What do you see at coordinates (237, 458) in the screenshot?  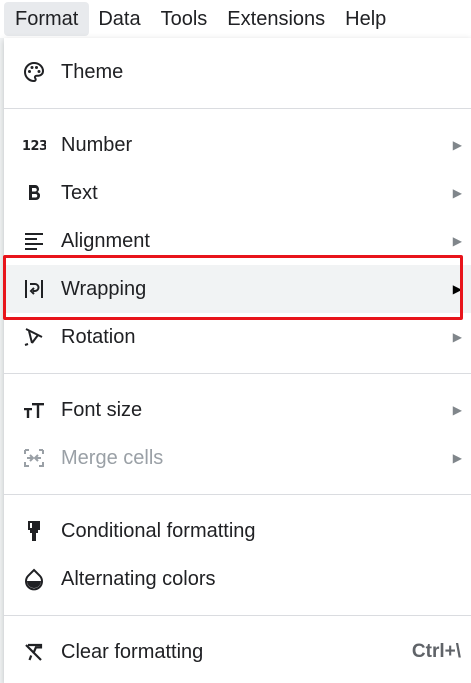 I see `menu-item-merge-cells: Merge cells ▶` at bounding box center [237, 458].